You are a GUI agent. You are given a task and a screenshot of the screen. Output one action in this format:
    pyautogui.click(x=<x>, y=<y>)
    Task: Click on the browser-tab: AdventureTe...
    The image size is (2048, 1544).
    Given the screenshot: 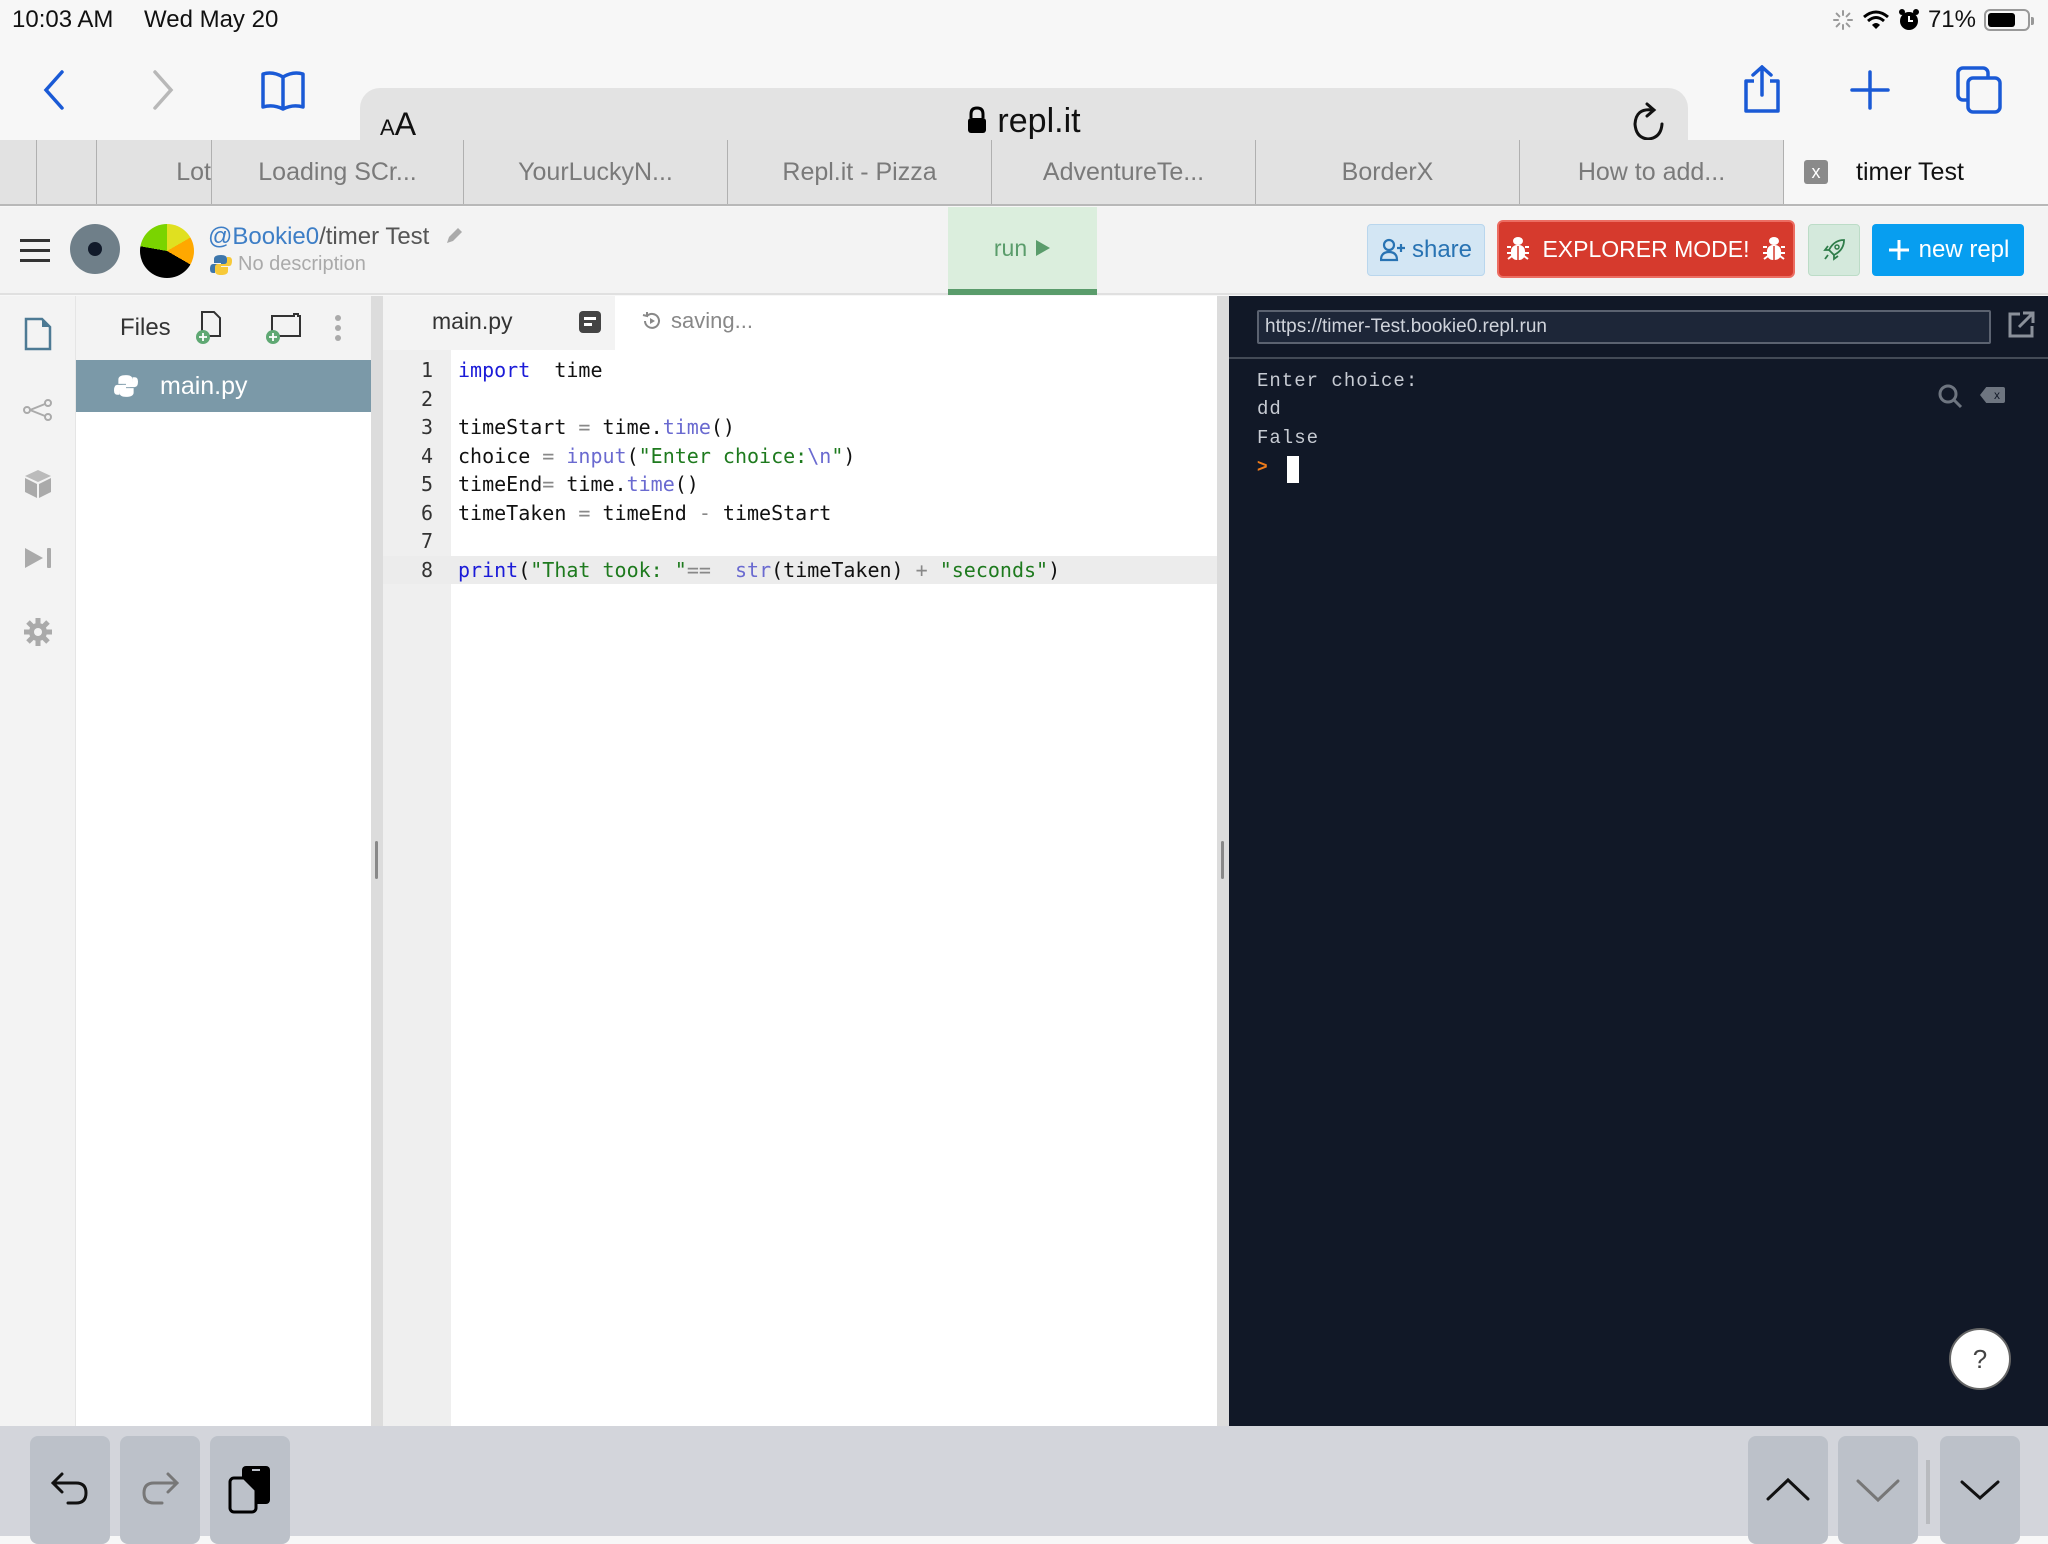 What is the action you would take?
    pyautogui.click(x=1124, y=172)
    